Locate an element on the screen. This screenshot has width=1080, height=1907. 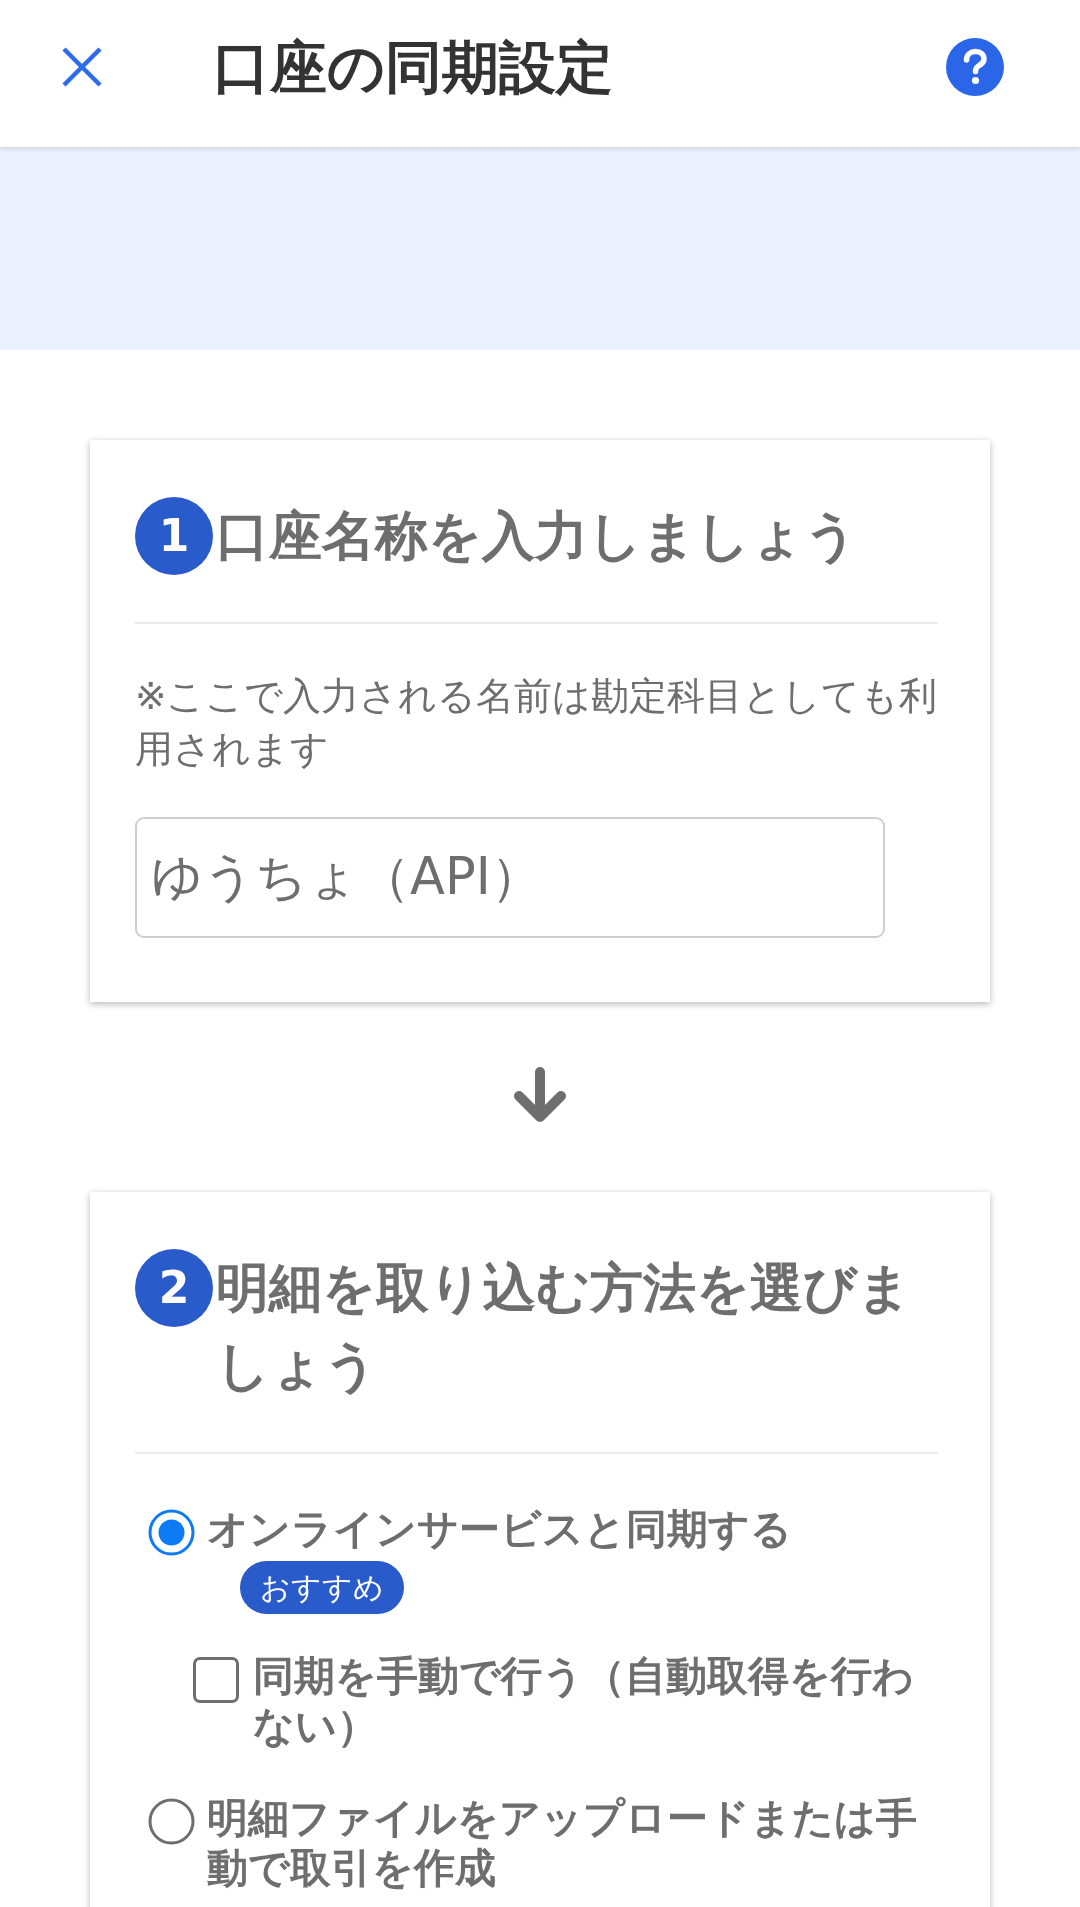
checkbox is located at coordinates (216, 1680).